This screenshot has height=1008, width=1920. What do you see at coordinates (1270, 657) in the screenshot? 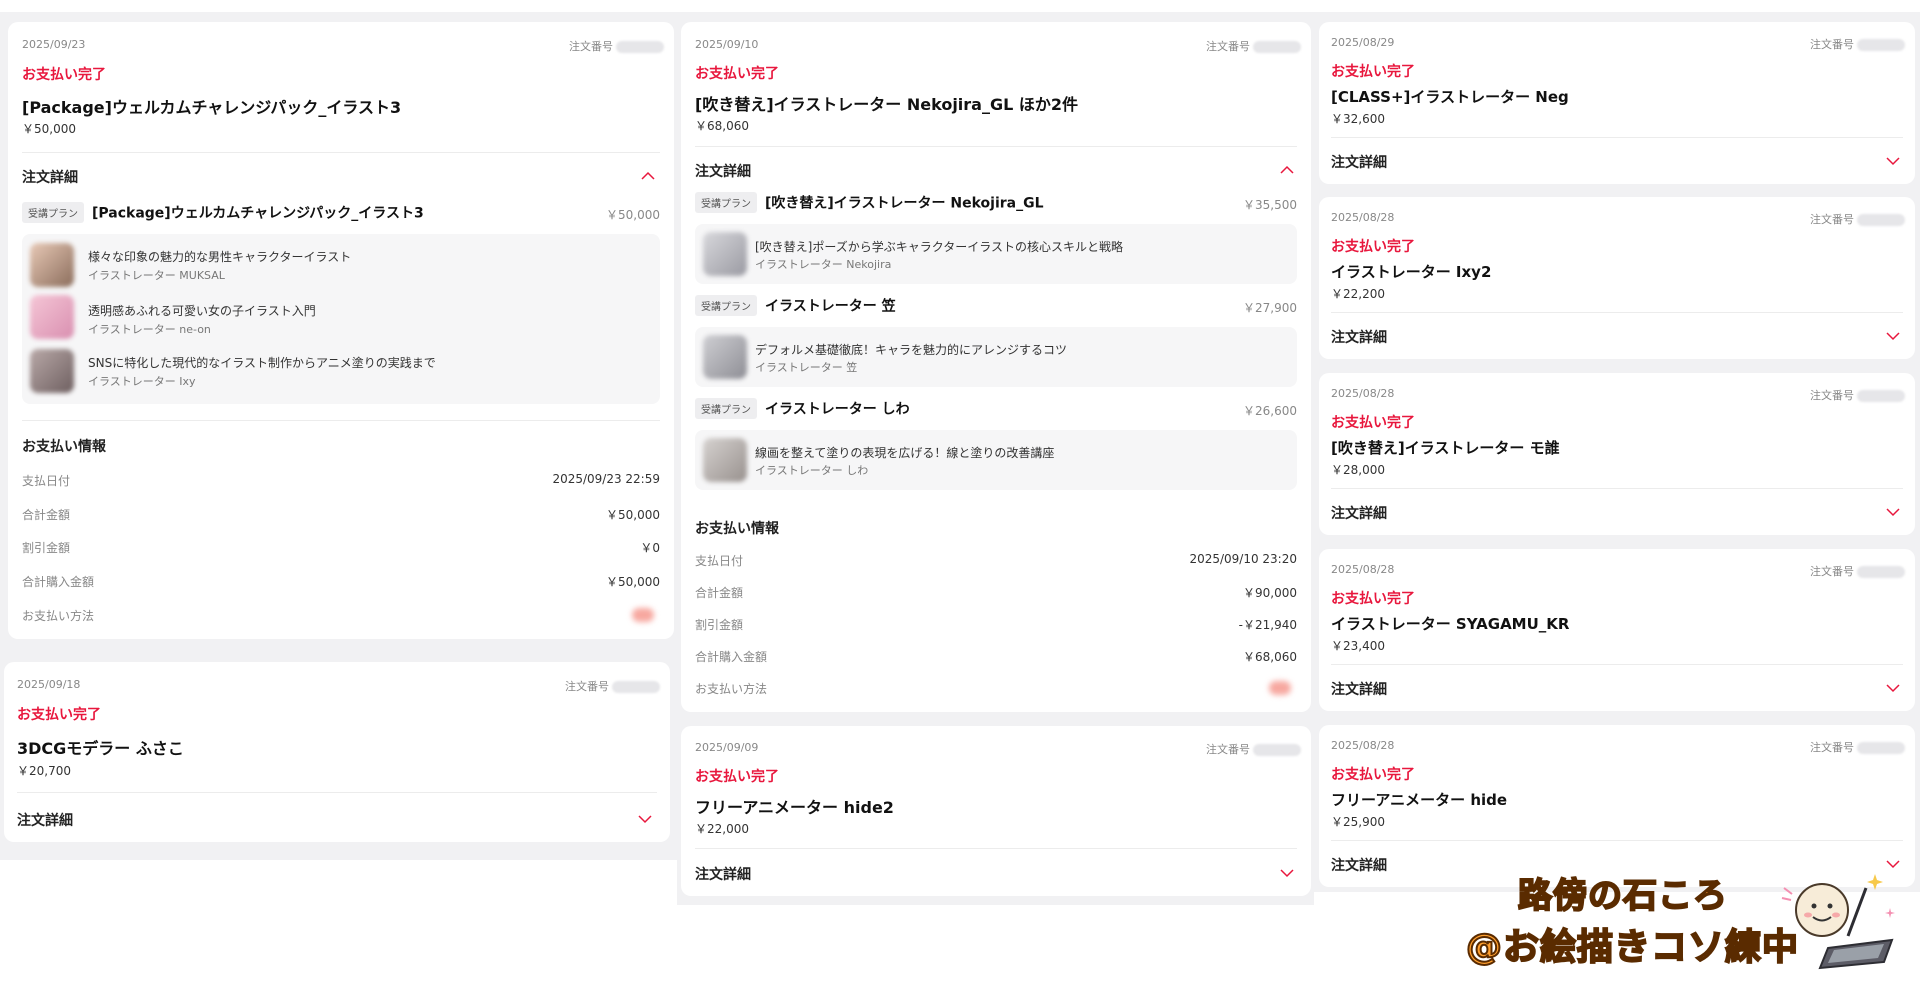
I see `purchase-total-value: ￥68,060` at bounding box center [1270, 657].